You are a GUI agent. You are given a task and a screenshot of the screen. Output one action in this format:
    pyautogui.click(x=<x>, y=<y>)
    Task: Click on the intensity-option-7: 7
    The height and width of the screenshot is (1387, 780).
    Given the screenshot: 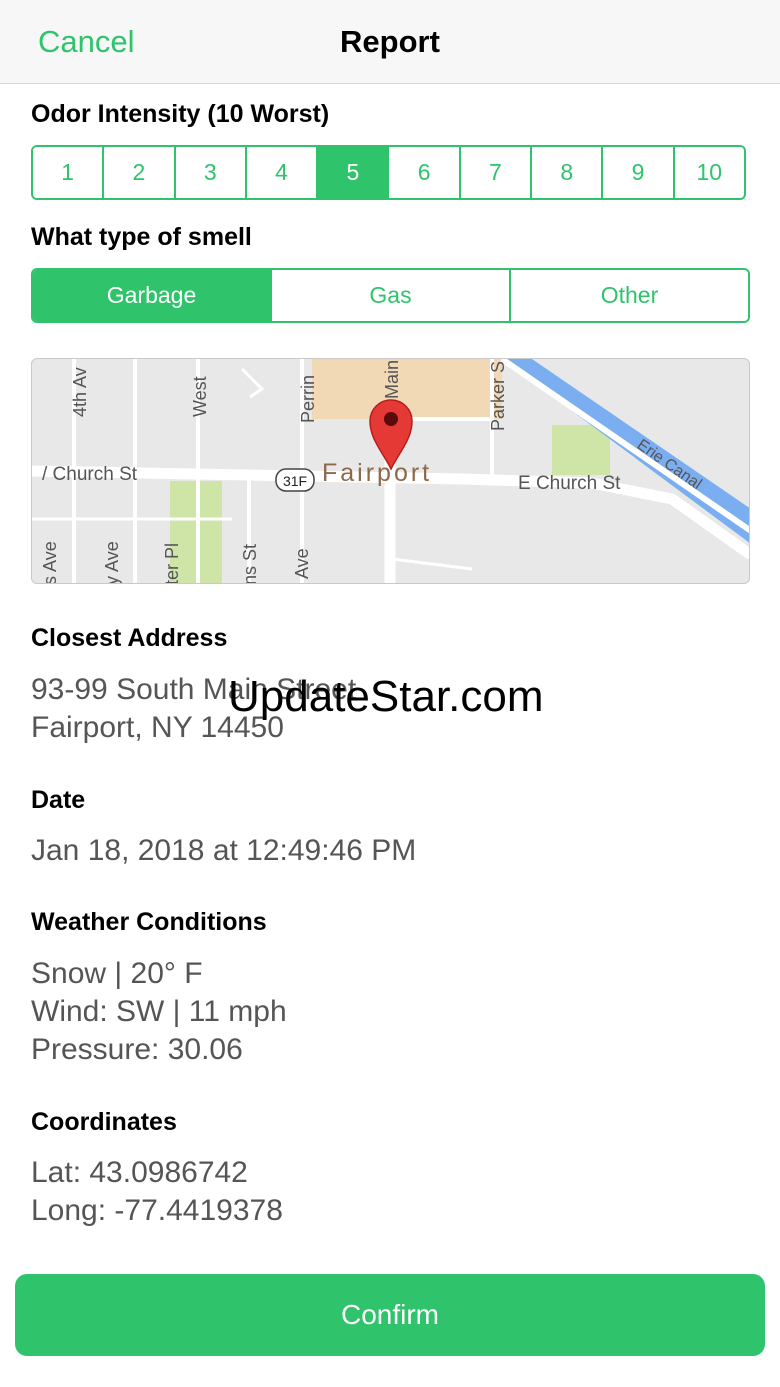 What is the action you would take?
    pyautogui.click(x=494, y=172)
    